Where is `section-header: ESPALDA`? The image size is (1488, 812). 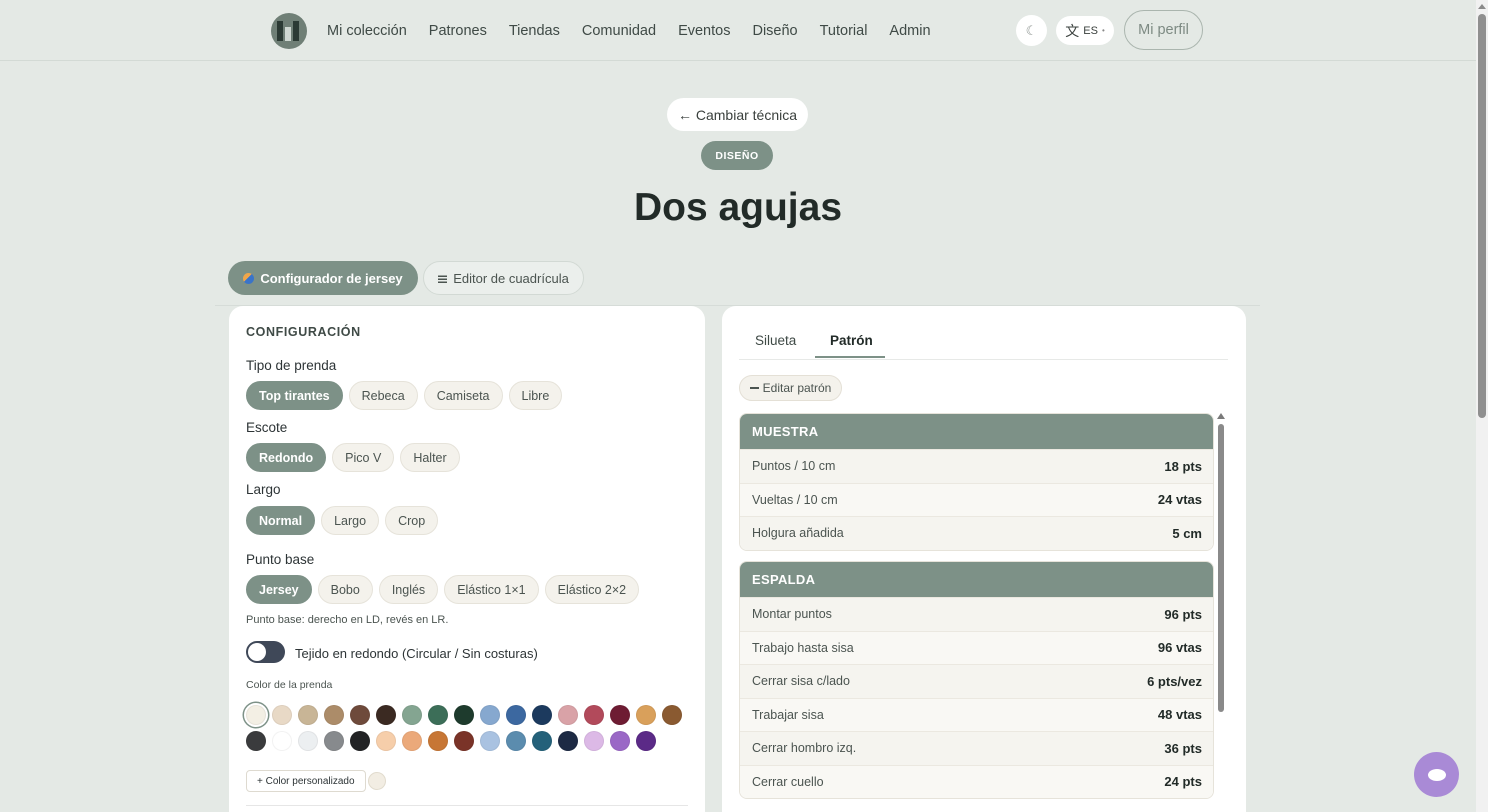 section-header: ESPALDA is located at coordinates (976, 579).